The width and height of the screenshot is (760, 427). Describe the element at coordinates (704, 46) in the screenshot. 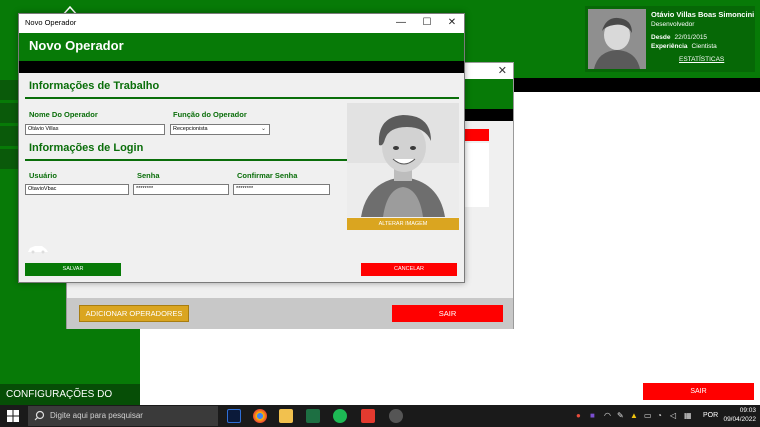

I see `experience-value: Cientista` at that location.